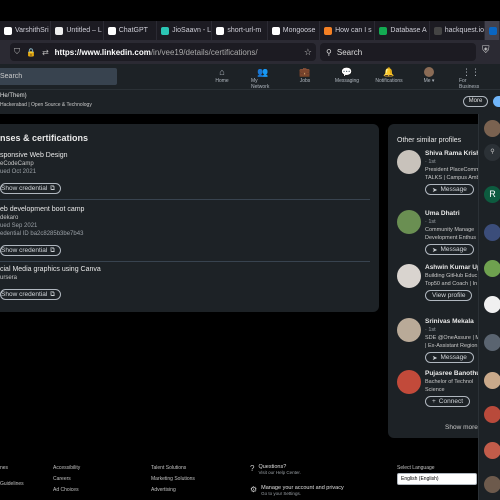  What do you see at coordinates (34, 155) in the screenshot?
I see `certification-name: sponsive Web Design` at bounding box center [34, 155].